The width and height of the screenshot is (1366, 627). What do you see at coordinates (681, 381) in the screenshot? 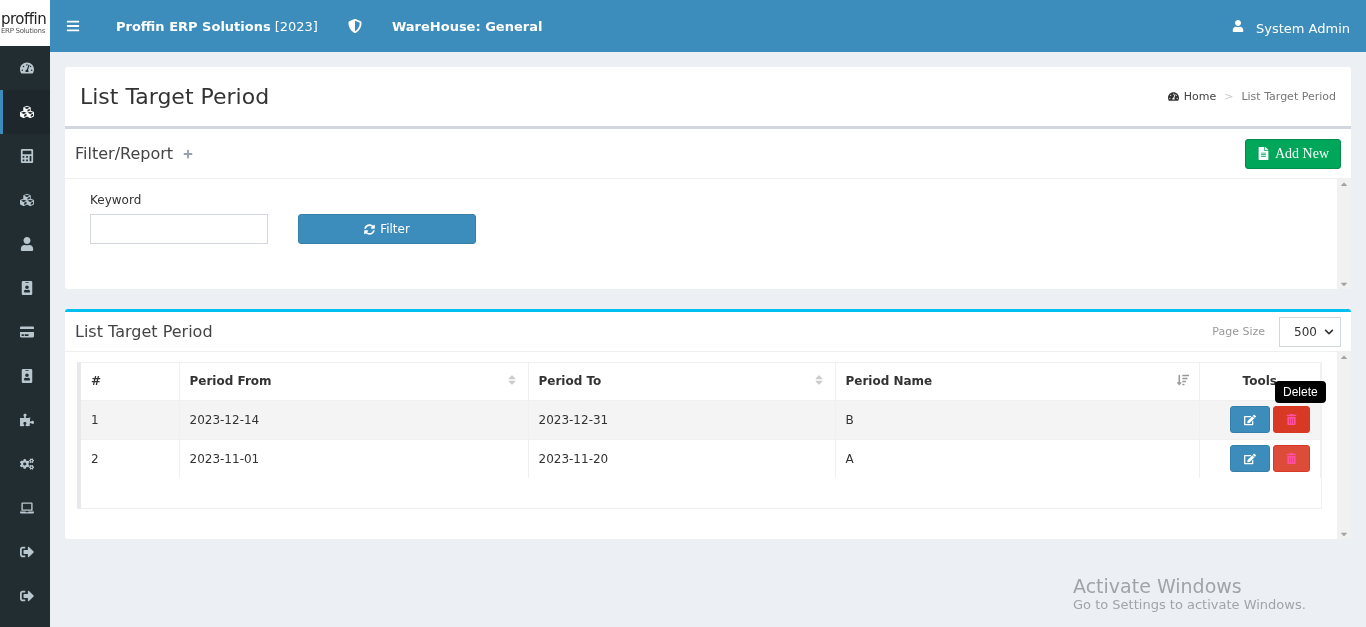
I see `column-header: Period To` at bounding box center [681, 381].